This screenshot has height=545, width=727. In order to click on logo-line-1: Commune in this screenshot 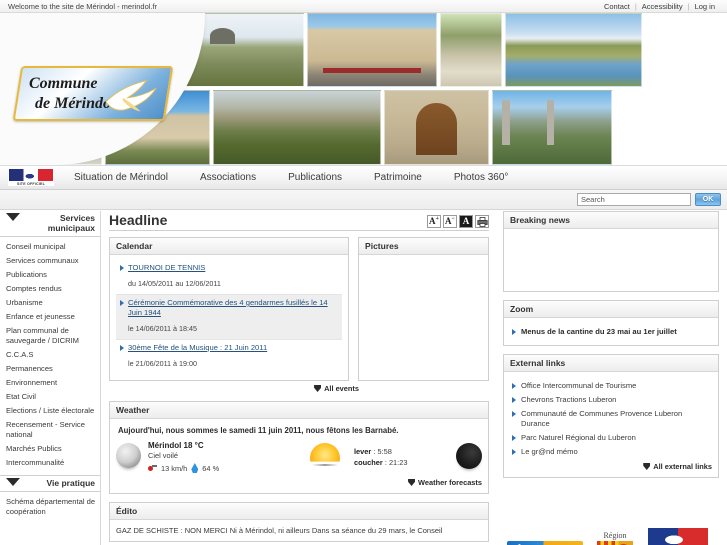, I will do `click(63, 83)`.